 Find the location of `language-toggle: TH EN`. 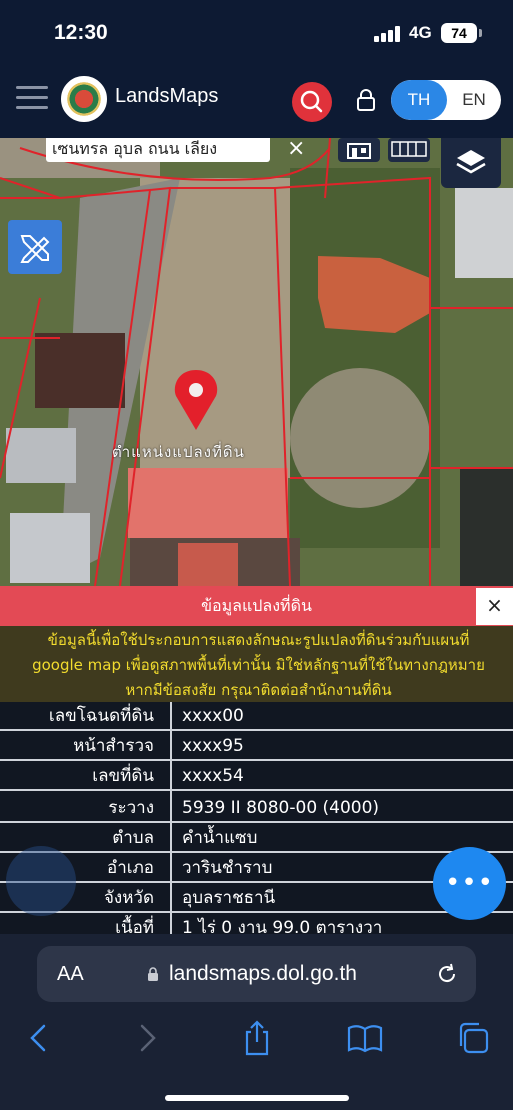

language-toggle: TH EN is located at coordinates (446, 100).